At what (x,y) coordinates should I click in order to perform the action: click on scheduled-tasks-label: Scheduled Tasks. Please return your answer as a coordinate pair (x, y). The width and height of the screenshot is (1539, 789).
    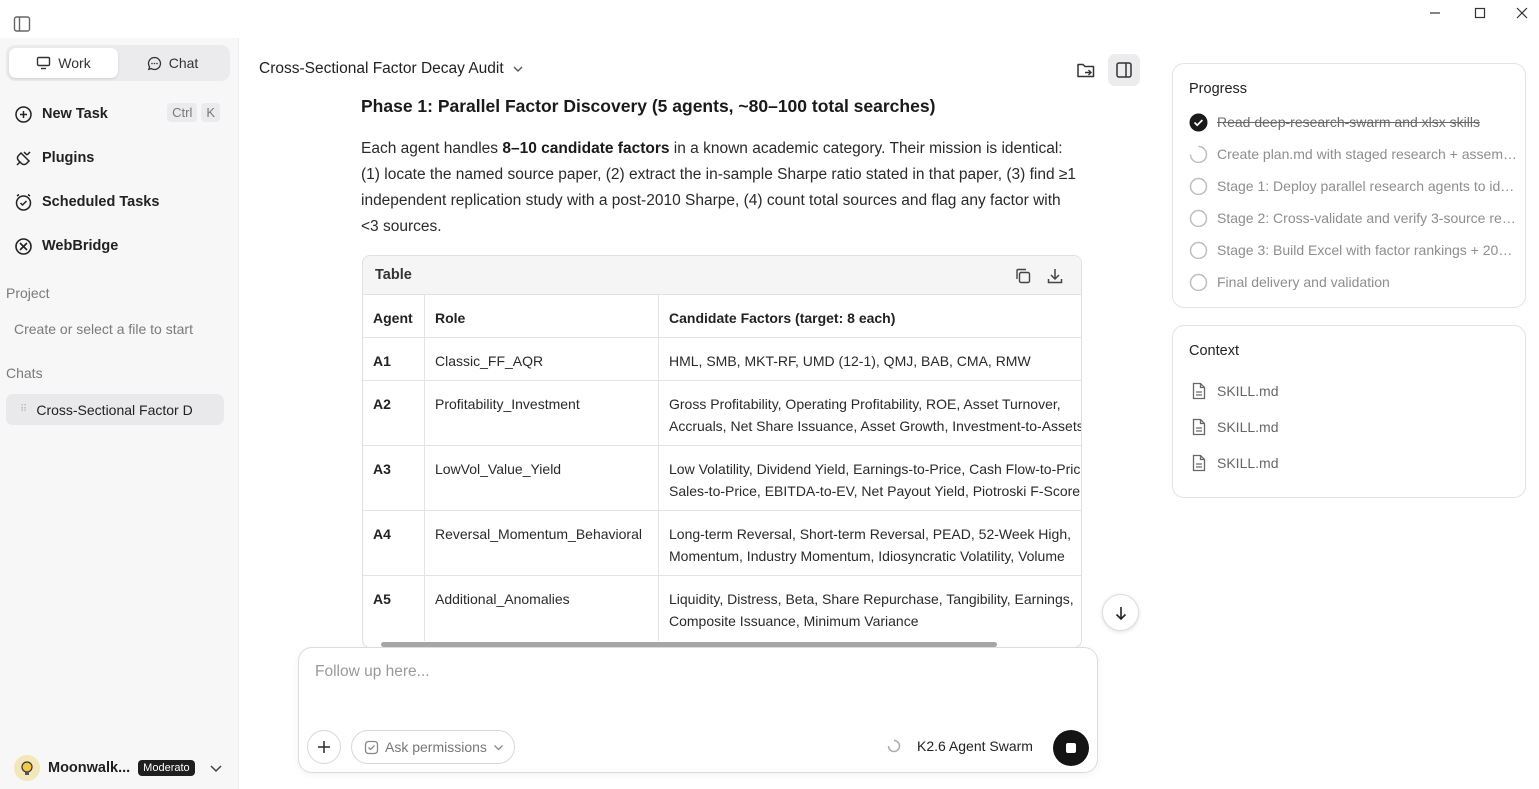
    Looking at the image, I should click on (101, 202).